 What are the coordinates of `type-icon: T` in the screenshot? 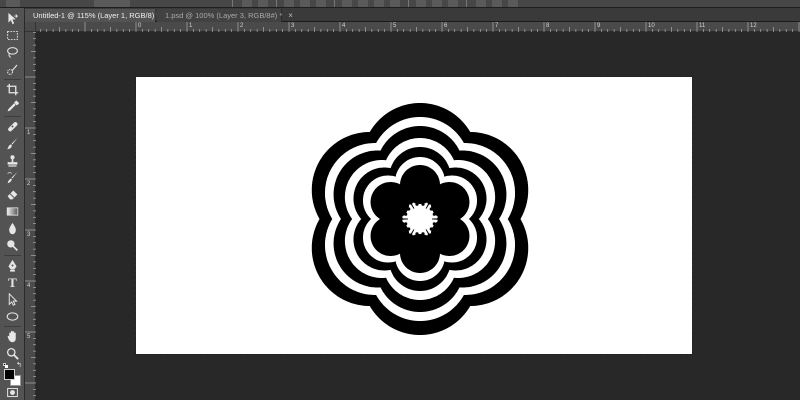 It's located at (12, 282).